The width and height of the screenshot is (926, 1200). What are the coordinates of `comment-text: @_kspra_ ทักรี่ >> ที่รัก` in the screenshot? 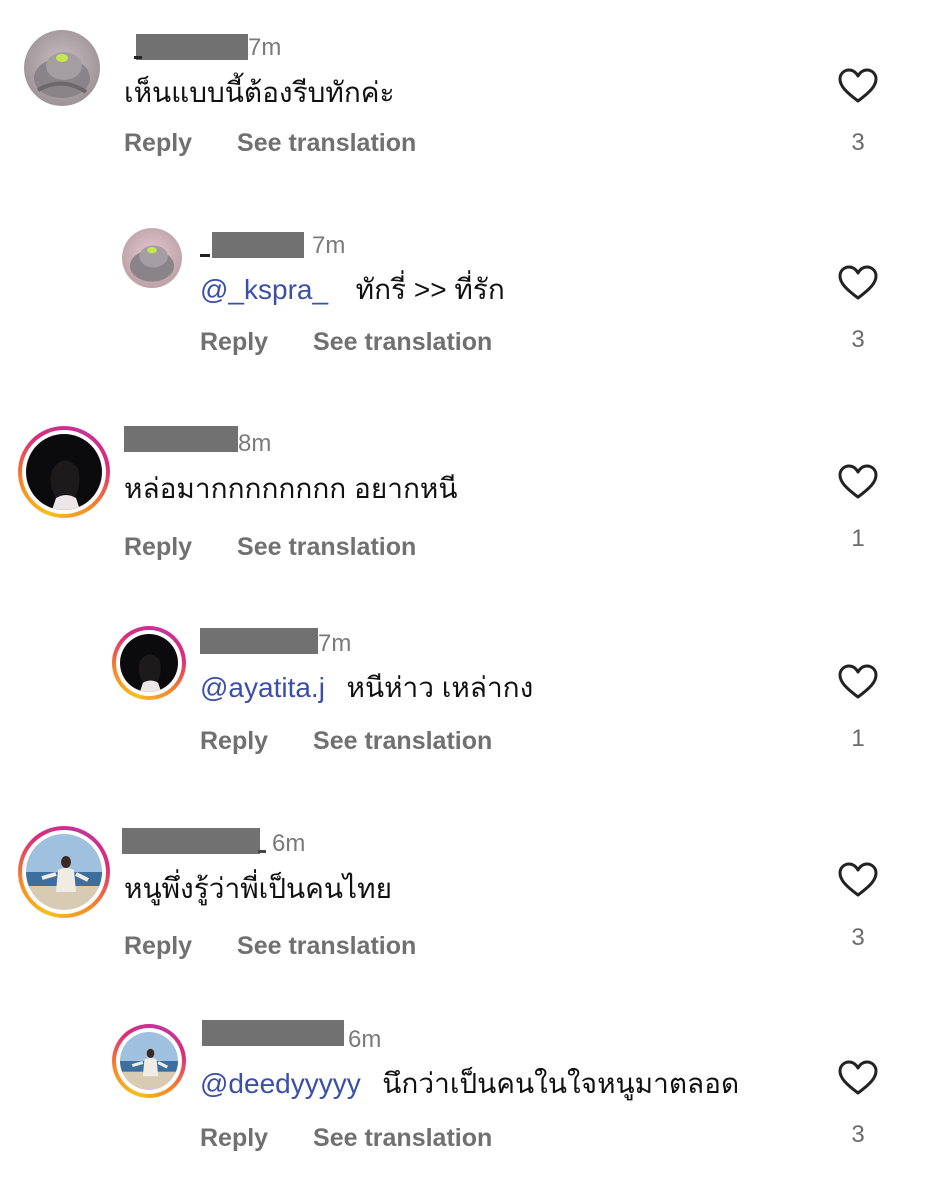 It's located at (352, 290).